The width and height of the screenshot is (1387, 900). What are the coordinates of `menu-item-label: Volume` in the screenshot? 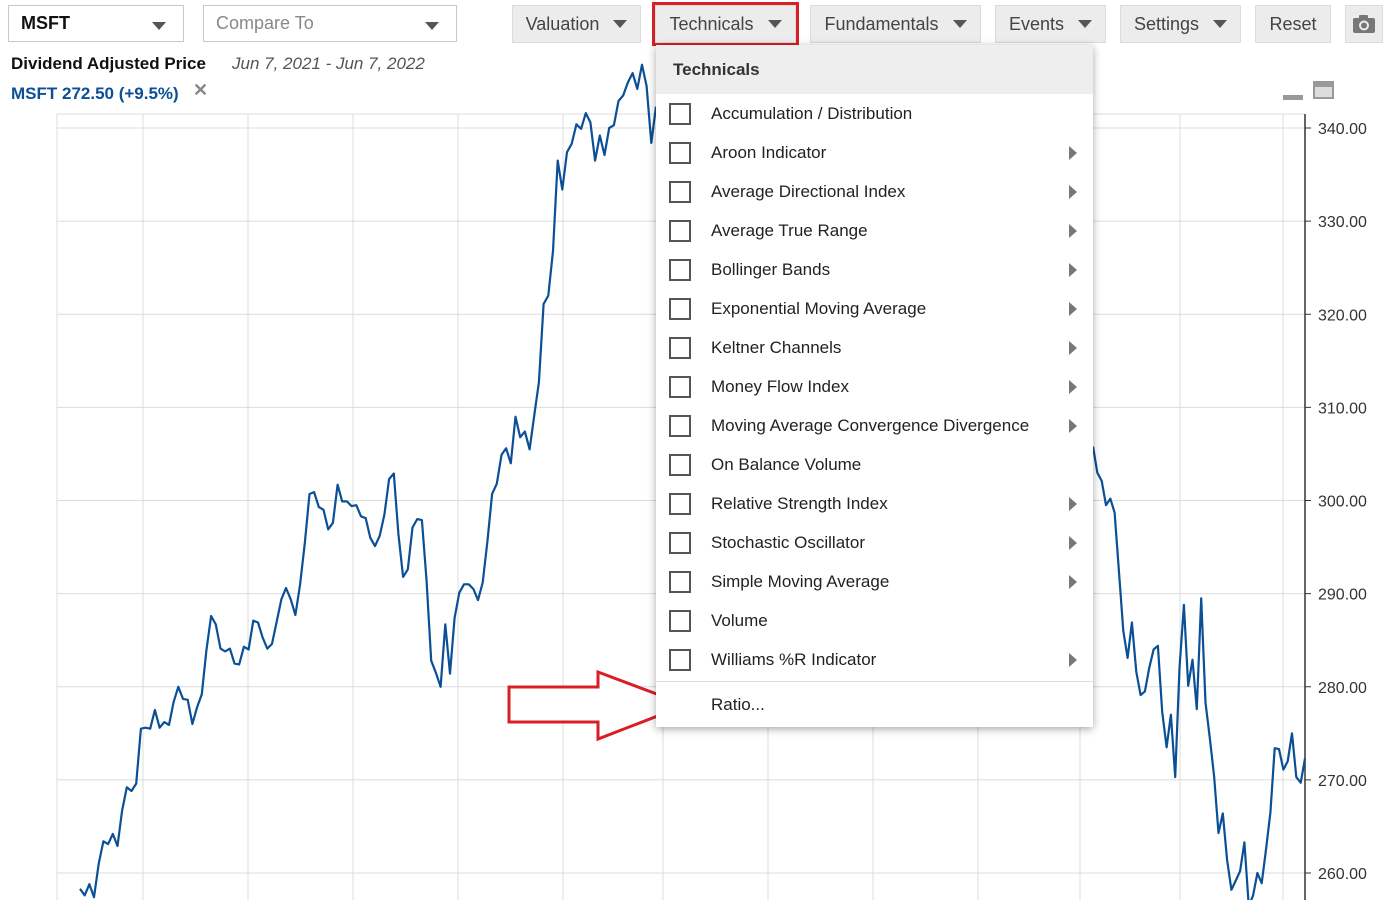 It's located at (739, 620).